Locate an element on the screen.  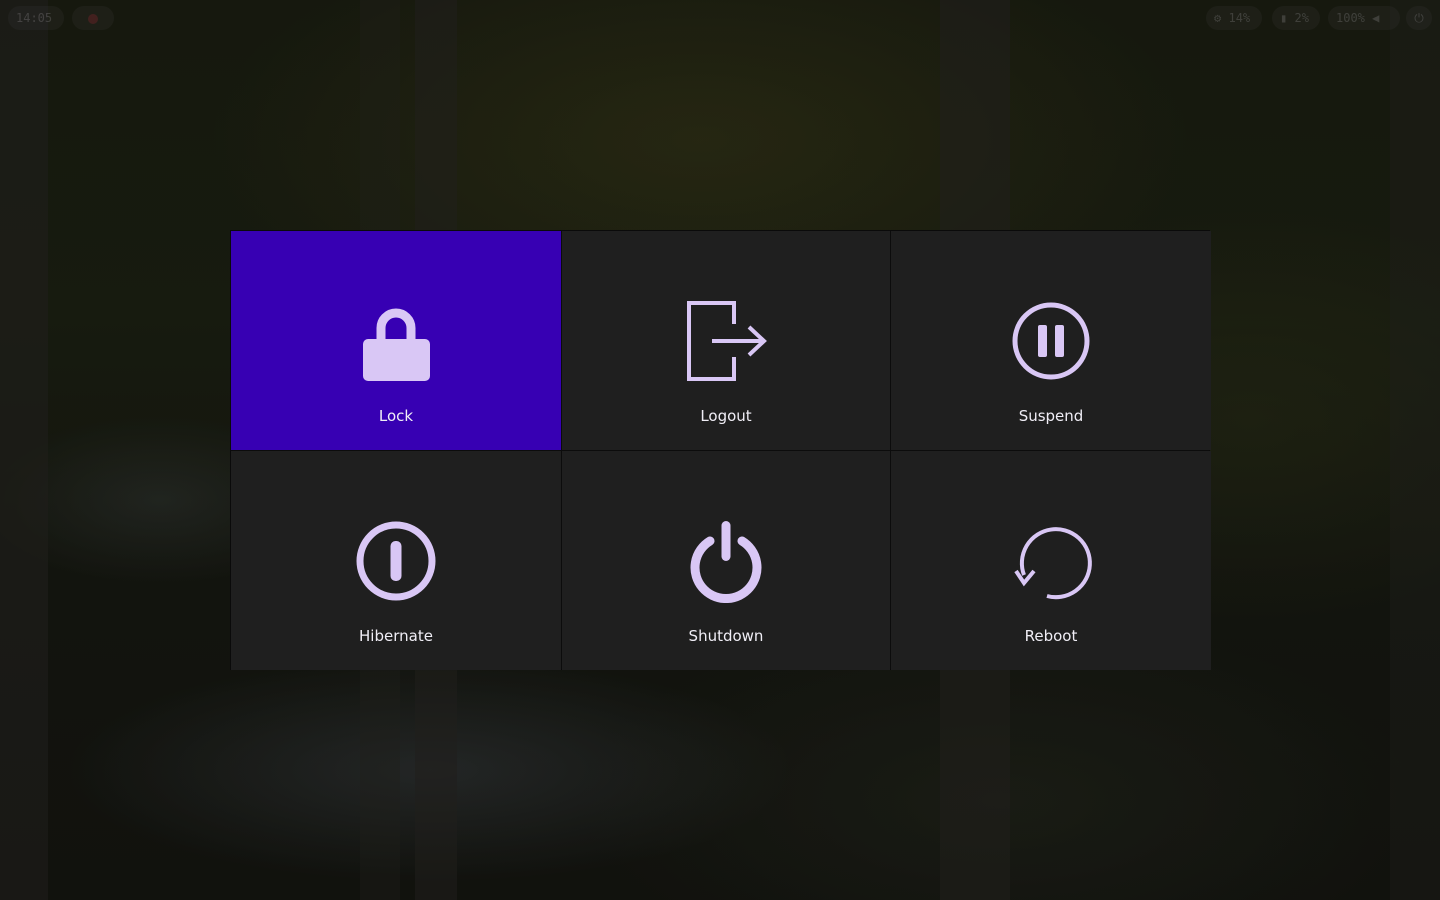
clock-text: 14:05 is located at coordinates (34, 18).